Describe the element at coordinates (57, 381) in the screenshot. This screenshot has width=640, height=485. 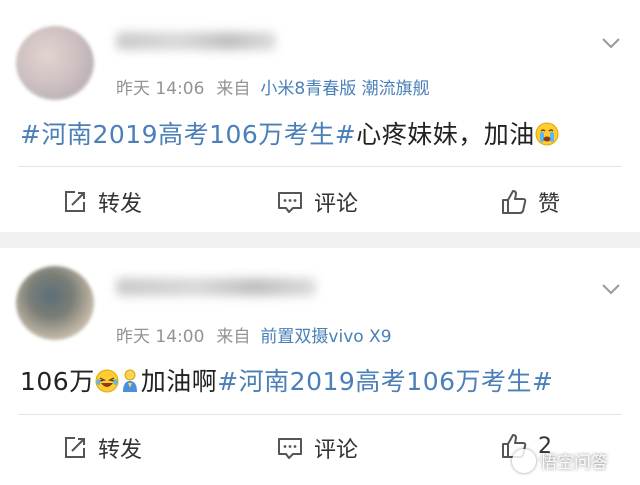
I see `post-prefix: 106万` at that location.